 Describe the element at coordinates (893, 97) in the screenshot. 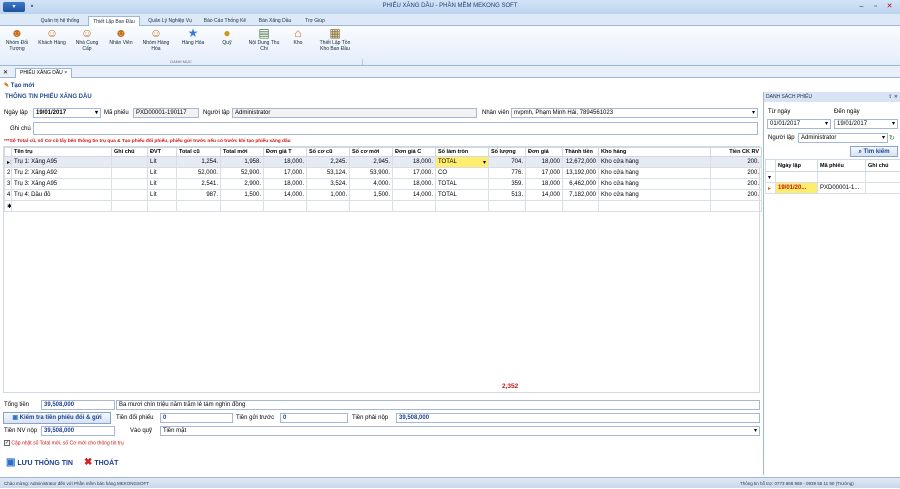

I see `pin-icon: ⇪ ✕` at that location.